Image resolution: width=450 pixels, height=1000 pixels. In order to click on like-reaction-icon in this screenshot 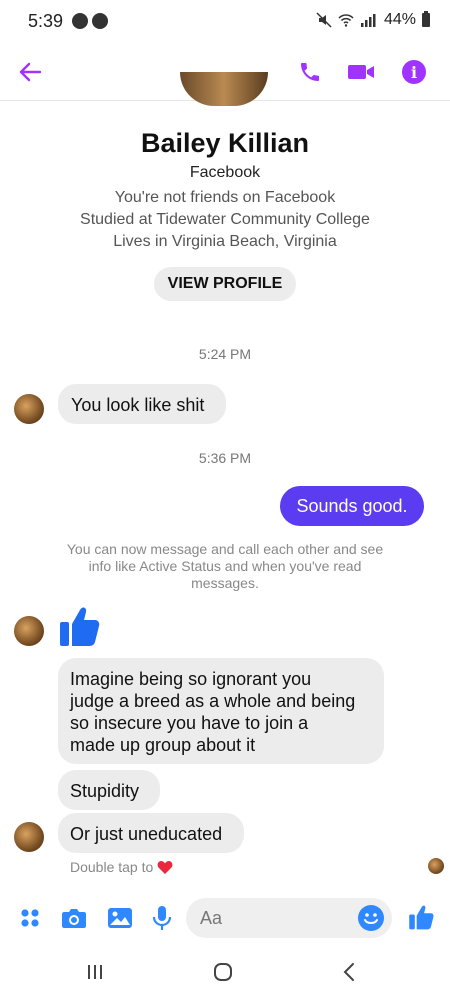, I will do `click(79, 628)`.